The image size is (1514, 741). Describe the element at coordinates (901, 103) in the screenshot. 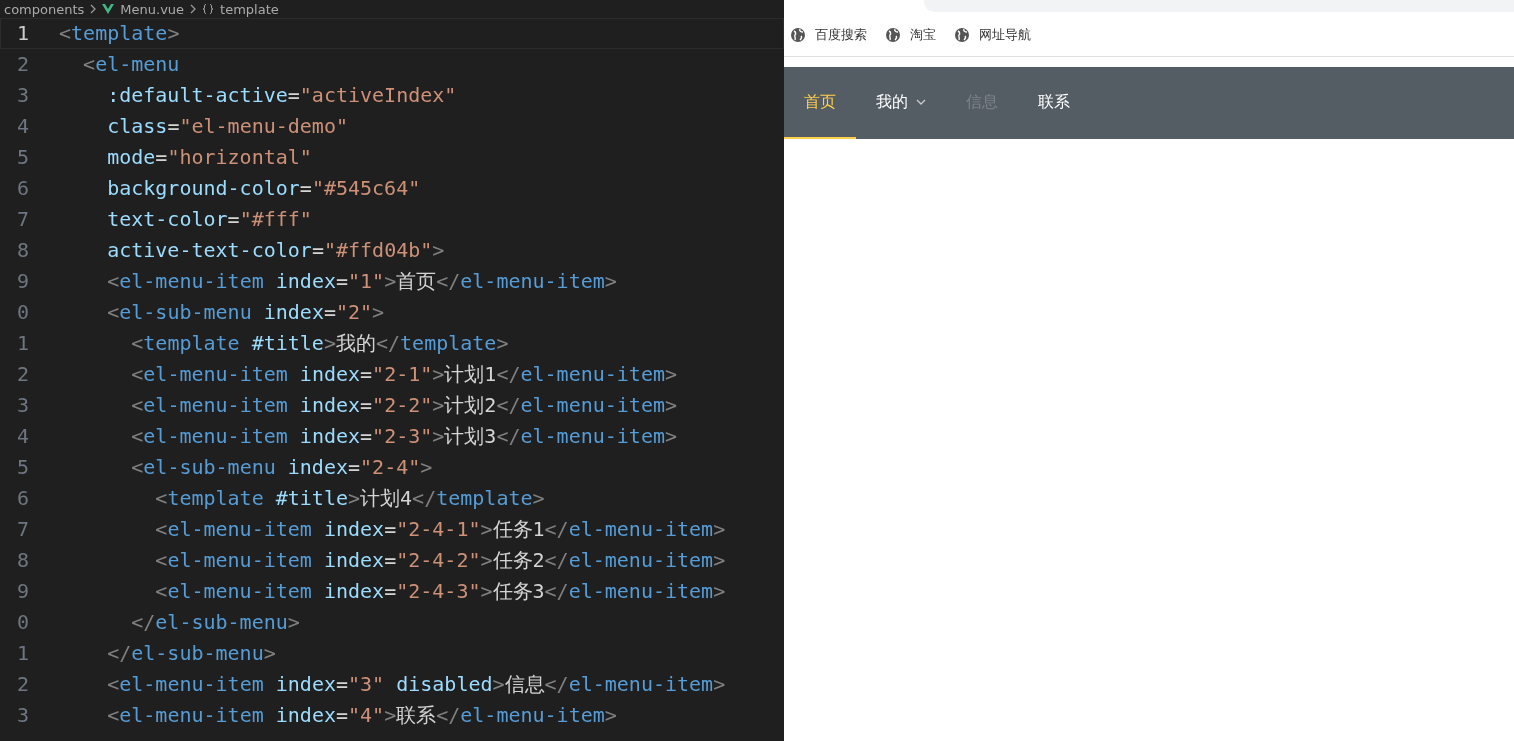

I see `menu-item: 我的` at that location.